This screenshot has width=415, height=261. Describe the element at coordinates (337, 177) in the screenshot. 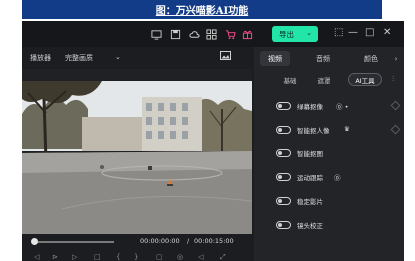

I see `info-icon: ⓪` at that location.